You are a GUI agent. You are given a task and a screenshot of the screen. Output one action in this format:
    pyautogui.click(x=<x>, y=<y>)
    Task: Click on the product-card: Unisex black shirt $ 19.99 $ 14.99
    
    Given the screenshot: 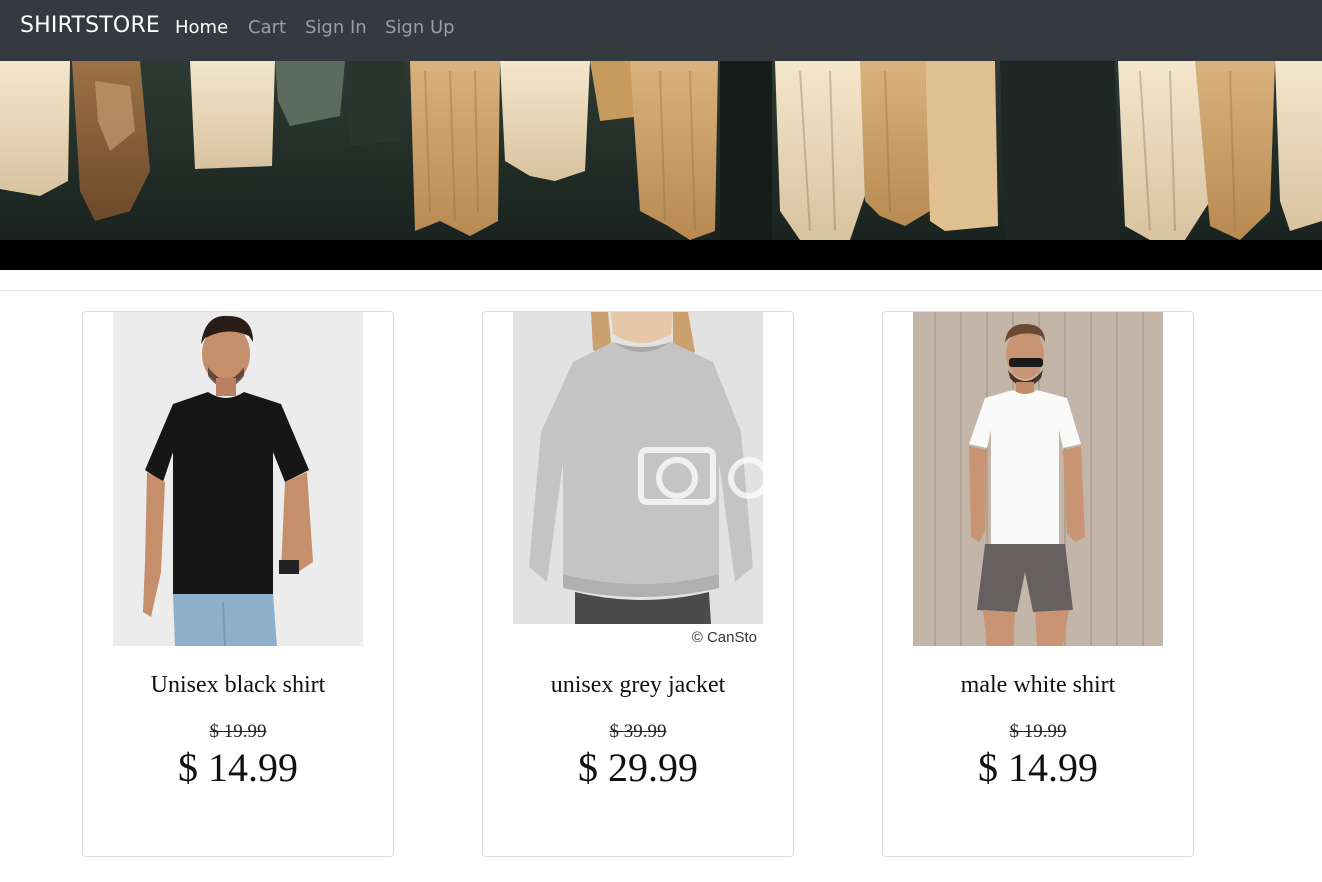 What is the action you would take?
    pyautogui.click(x=238, y=584)
    